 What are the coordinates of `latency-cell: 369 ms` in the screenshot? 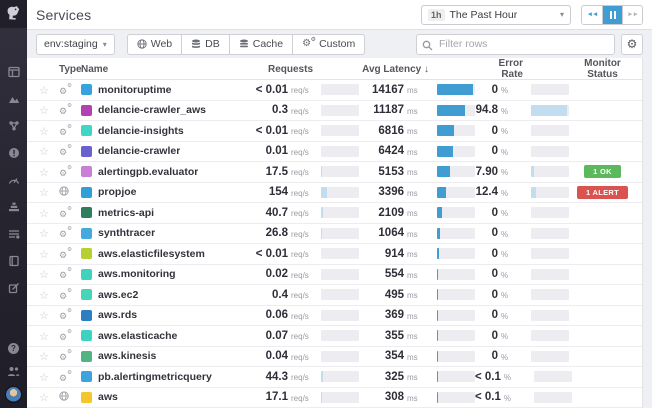 It's located at (417, 315).